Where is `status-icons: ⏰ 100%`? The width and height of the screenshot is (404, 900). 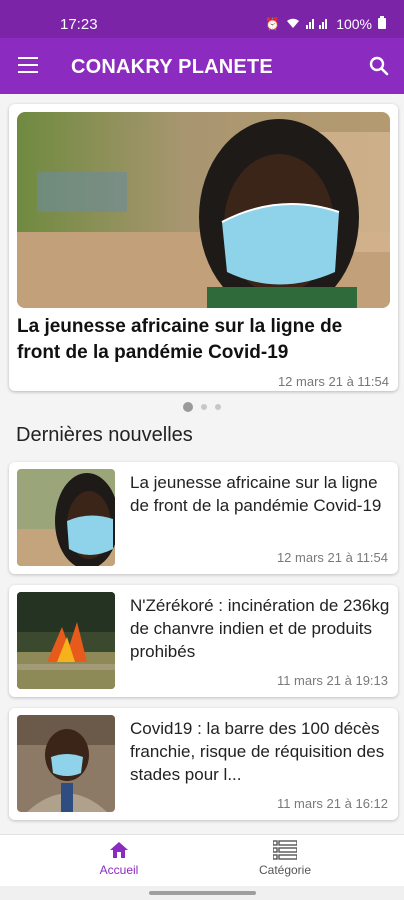 status-icons: ⏰ 100% is located at coordinates (325, 24).